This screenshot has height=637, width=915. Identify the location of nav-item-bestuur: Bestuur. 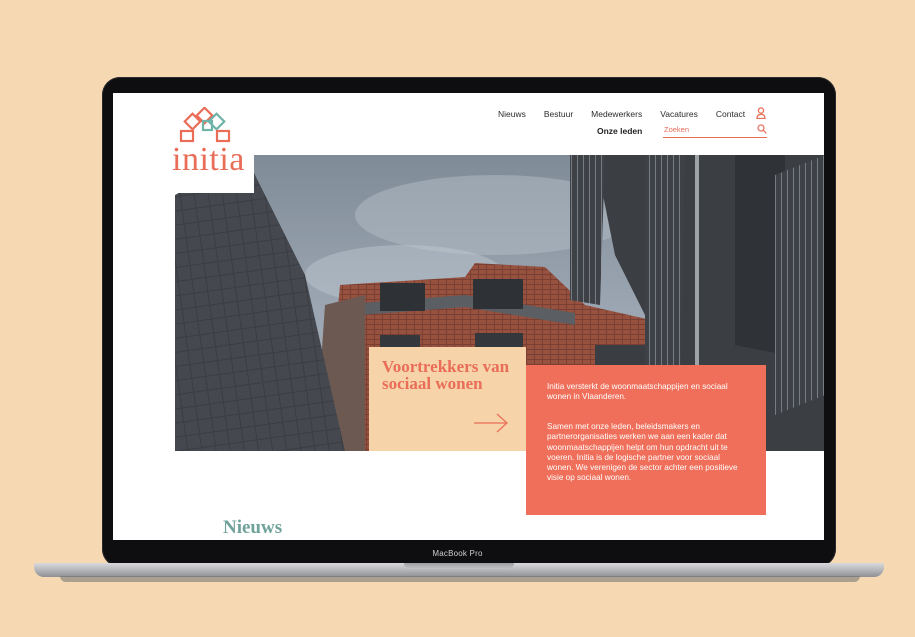
(558, 114).